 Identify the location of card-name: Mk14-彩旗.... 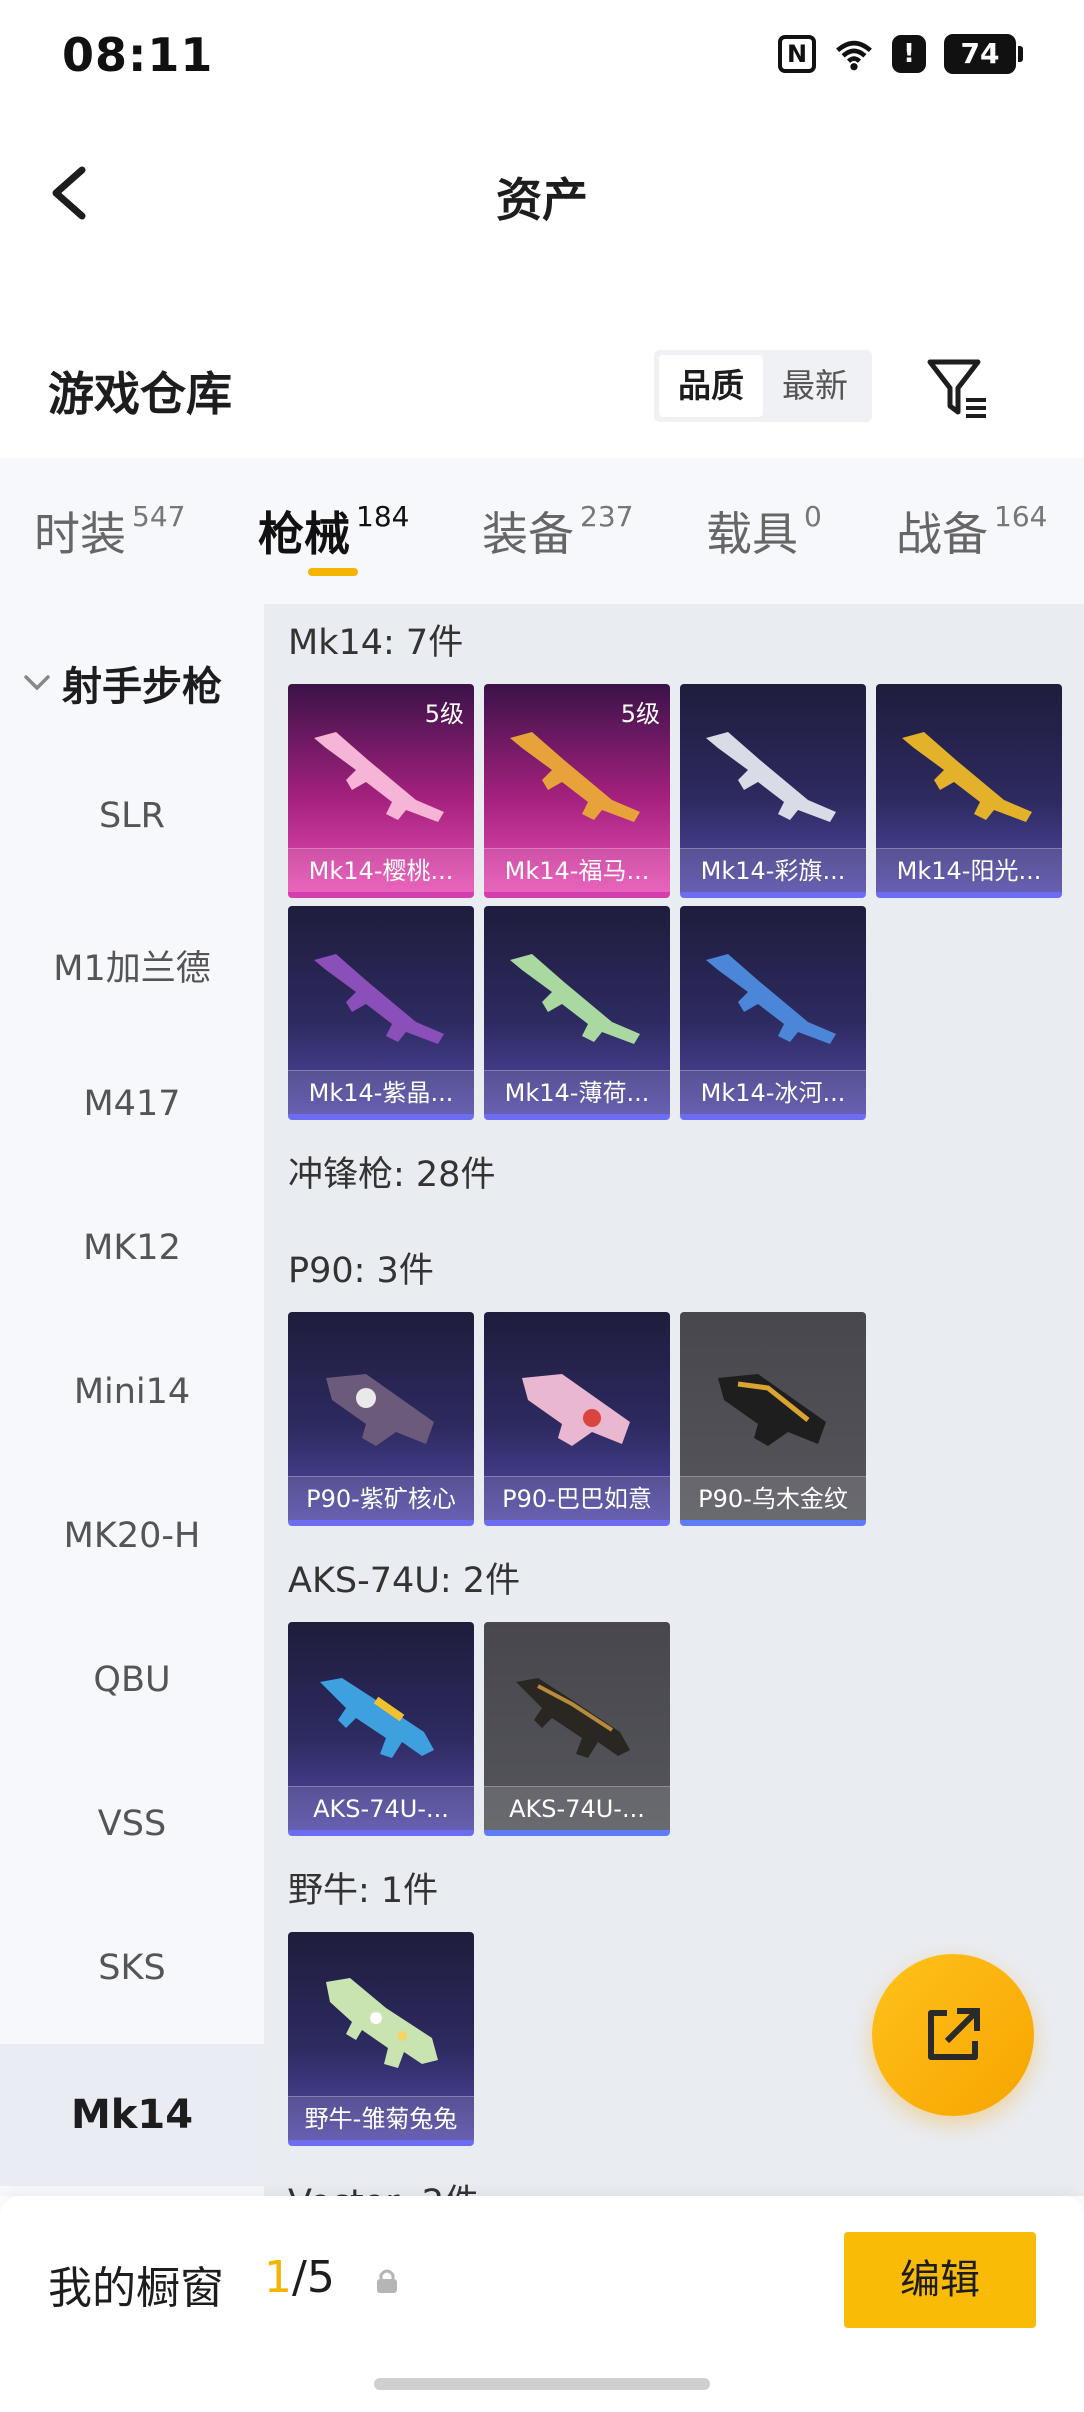
(773, 870).